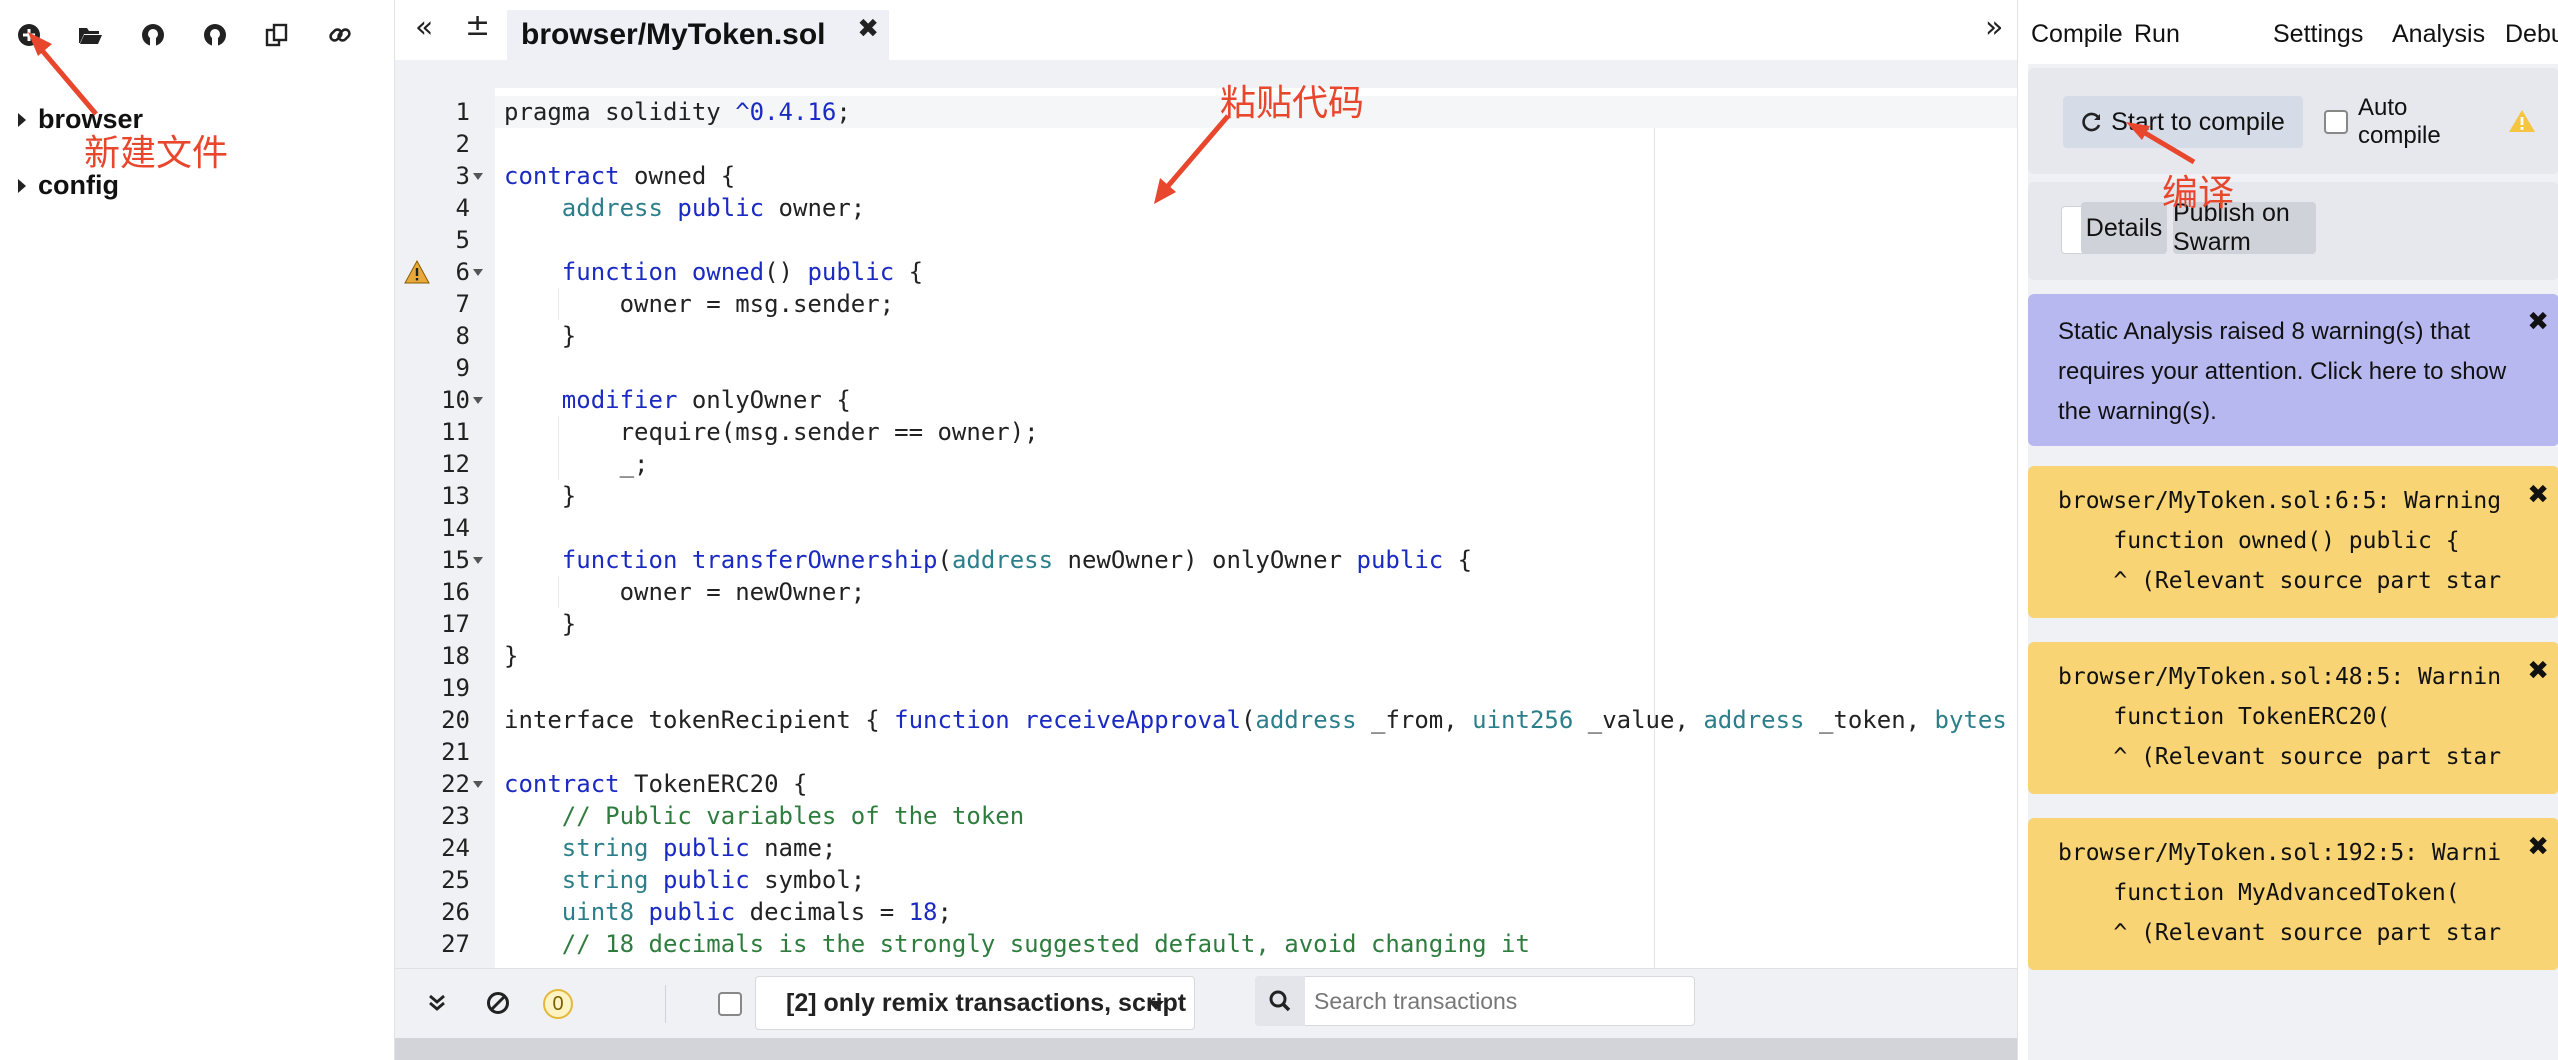 The image size is (2558, 1060). Describe the element at coordinates (462, 176) in the screenshot. I see `line-number: 3` at that location.